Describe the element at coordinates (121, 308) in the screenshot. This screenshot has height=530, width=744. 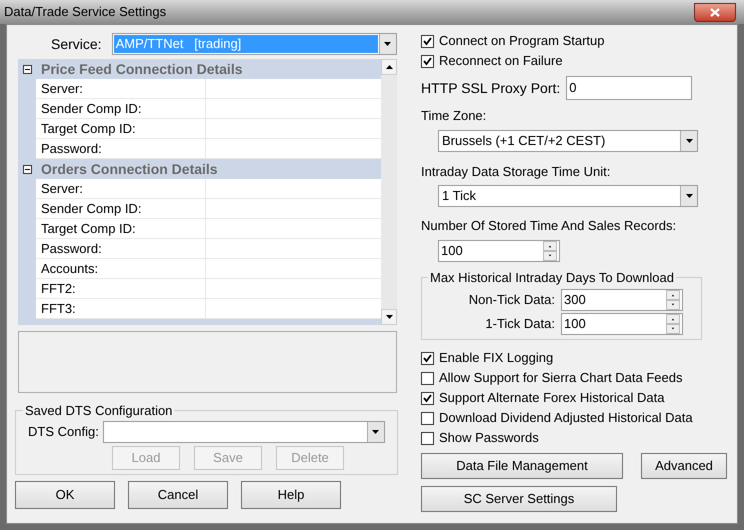
I see `property-label: FFT3:` at that location.